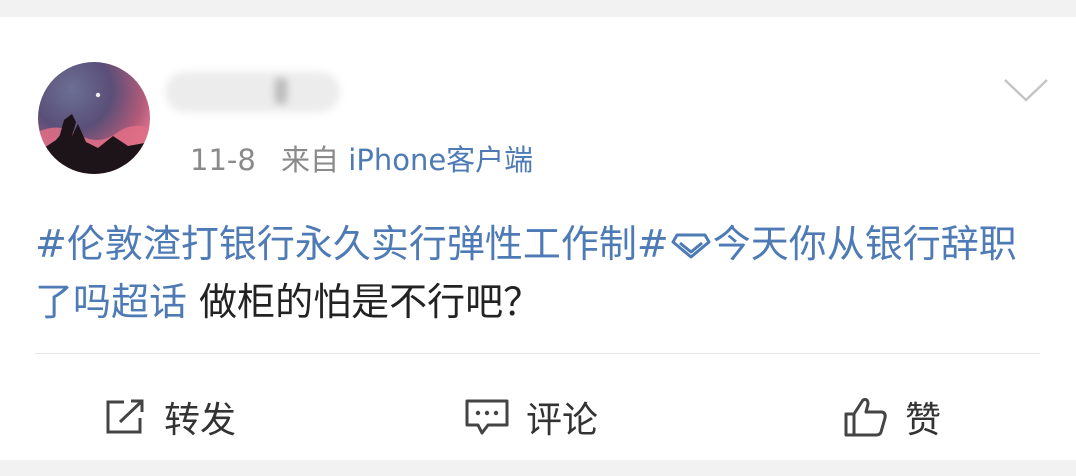 Image resolution: width=1076 pixels, height=476 pixels. I want to click on chevron-down-icon, so click(1026, 90).